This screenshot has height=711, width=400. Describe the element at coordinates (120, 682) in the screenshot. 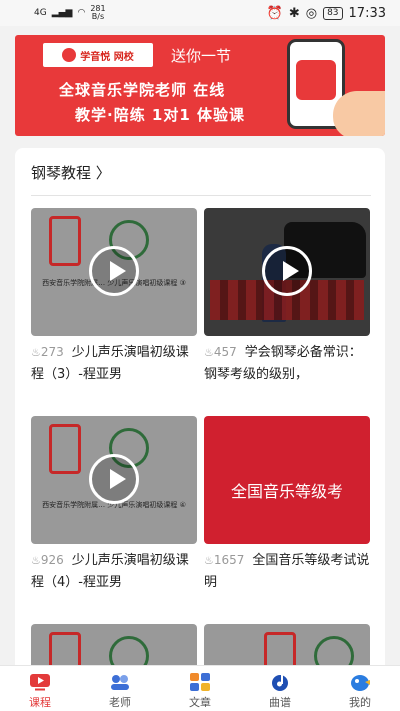

I see `teacher-icon` at that location.